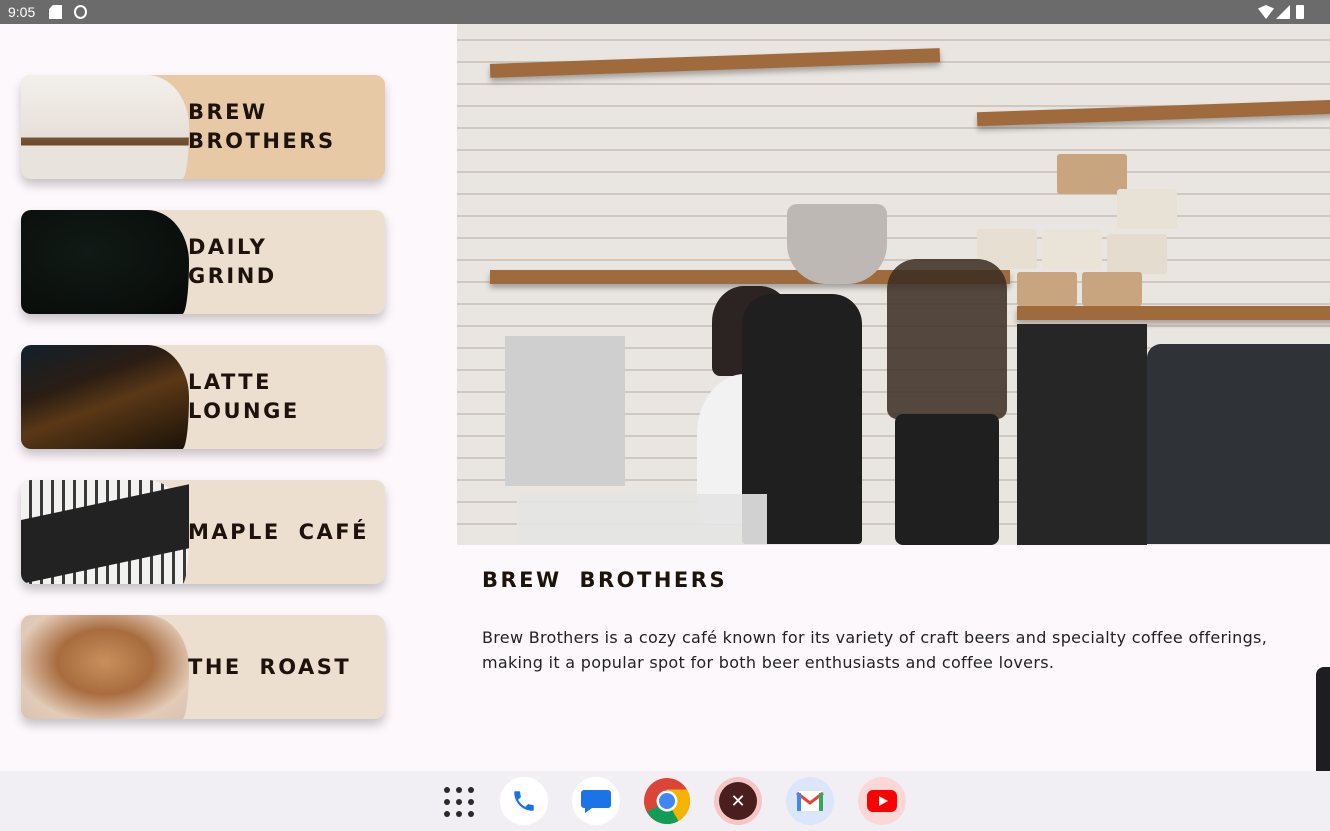  I want to click on signal-icon, so click(1283, 12).